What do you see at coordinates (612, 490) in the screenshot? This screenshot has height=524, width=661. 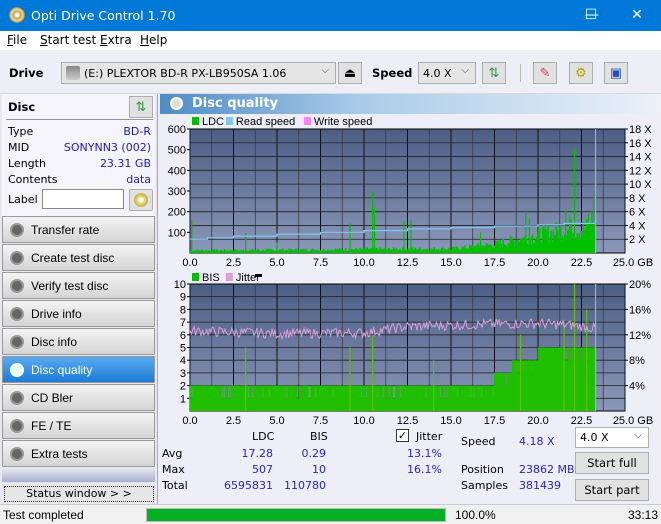 I see `start-part-button: Start part` at bounding box center [612, 490].